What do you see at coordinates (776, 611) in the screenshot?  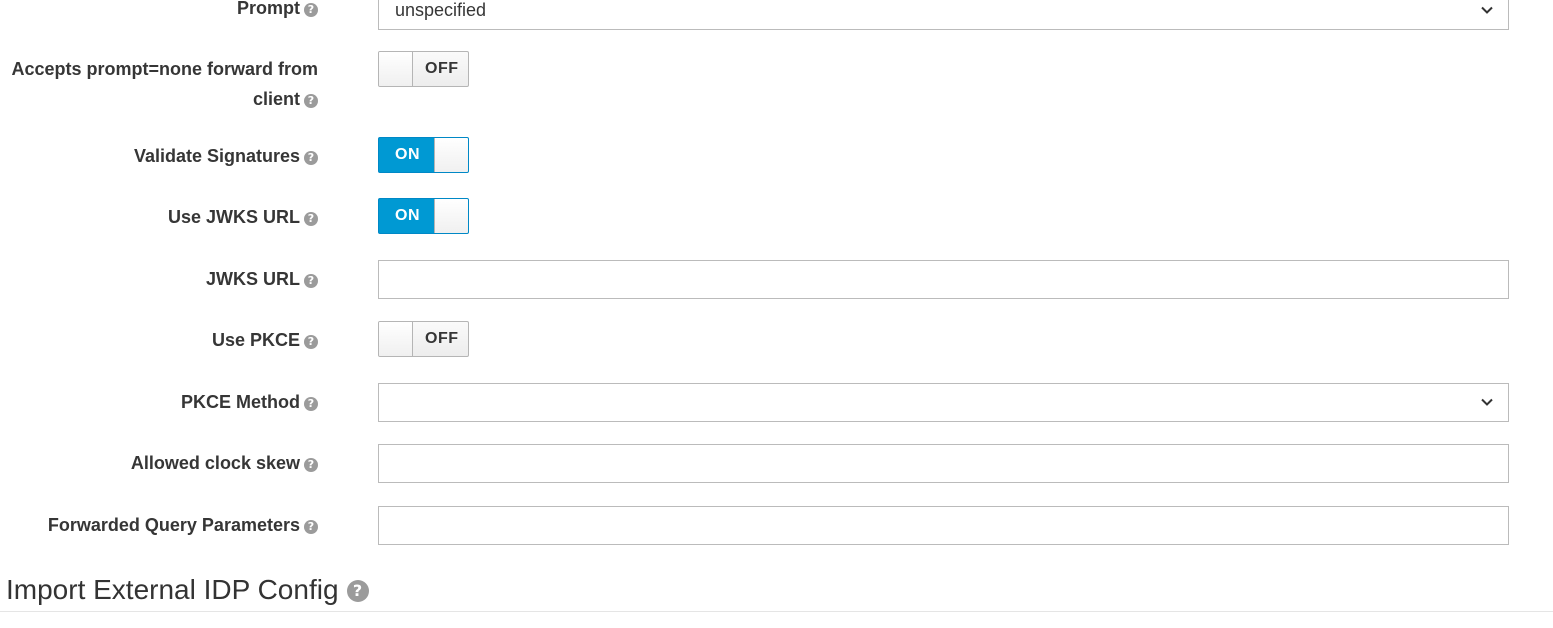 I see `section-divider` at bounding box center [776, 611].